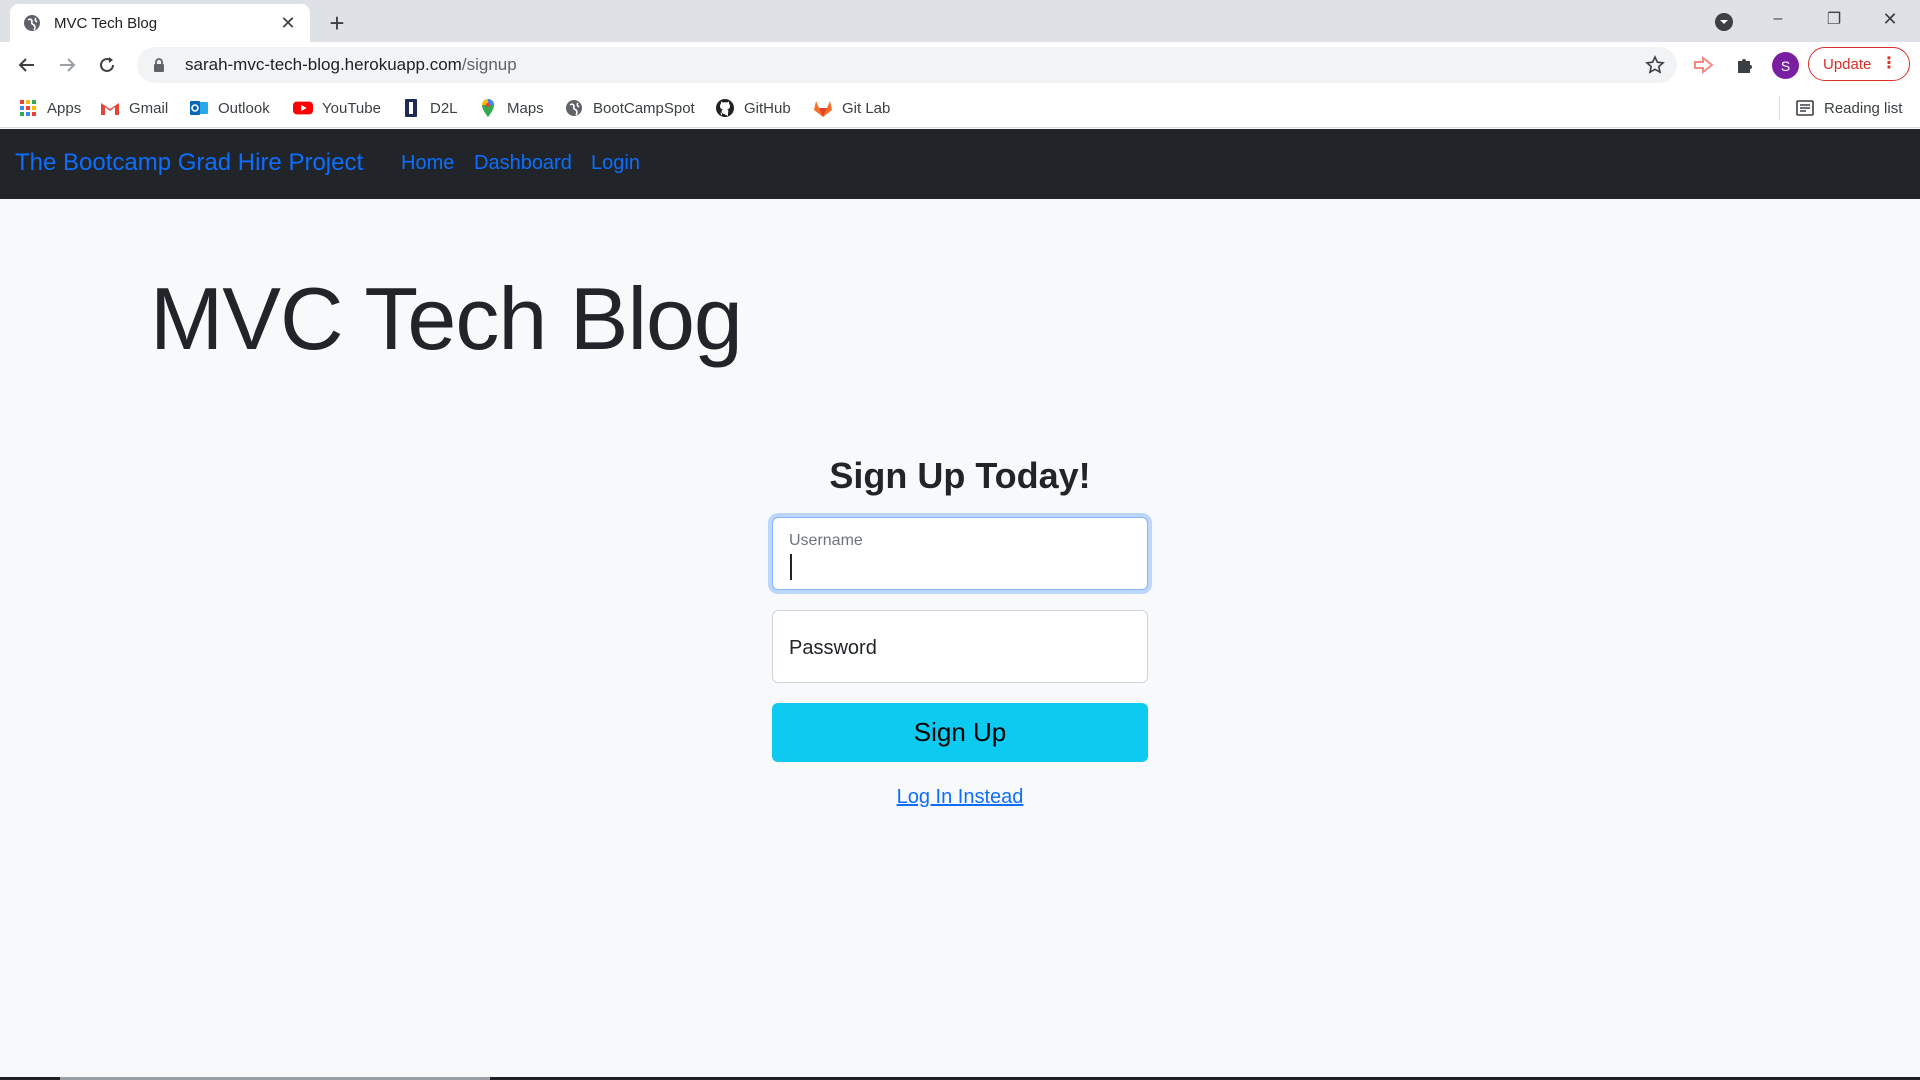 The height and width of the screenshot is (1080, 1920). What do you see at coordinates (244, 108) in the screenshot?
I see `bookmark-label: Outlook` at bounding box center [244, 108].